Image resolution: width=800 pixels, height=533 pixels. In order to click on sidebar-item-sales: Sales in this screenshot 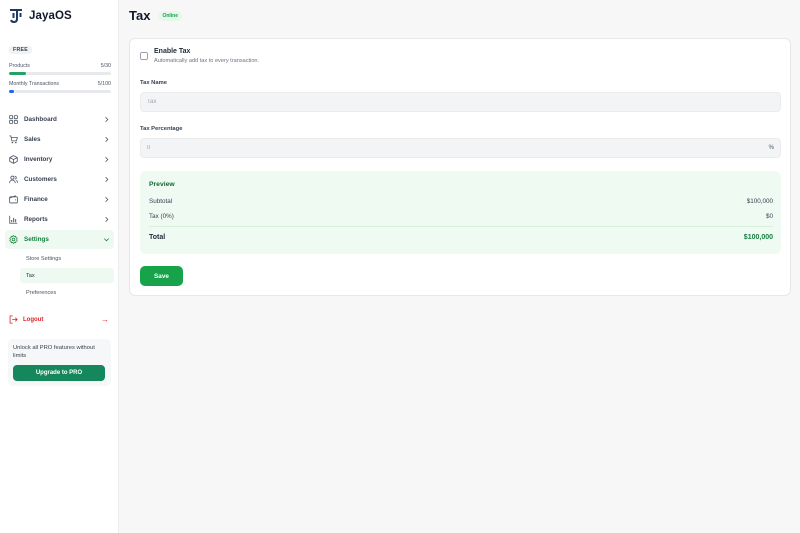, I will do `click(59, 139)`.